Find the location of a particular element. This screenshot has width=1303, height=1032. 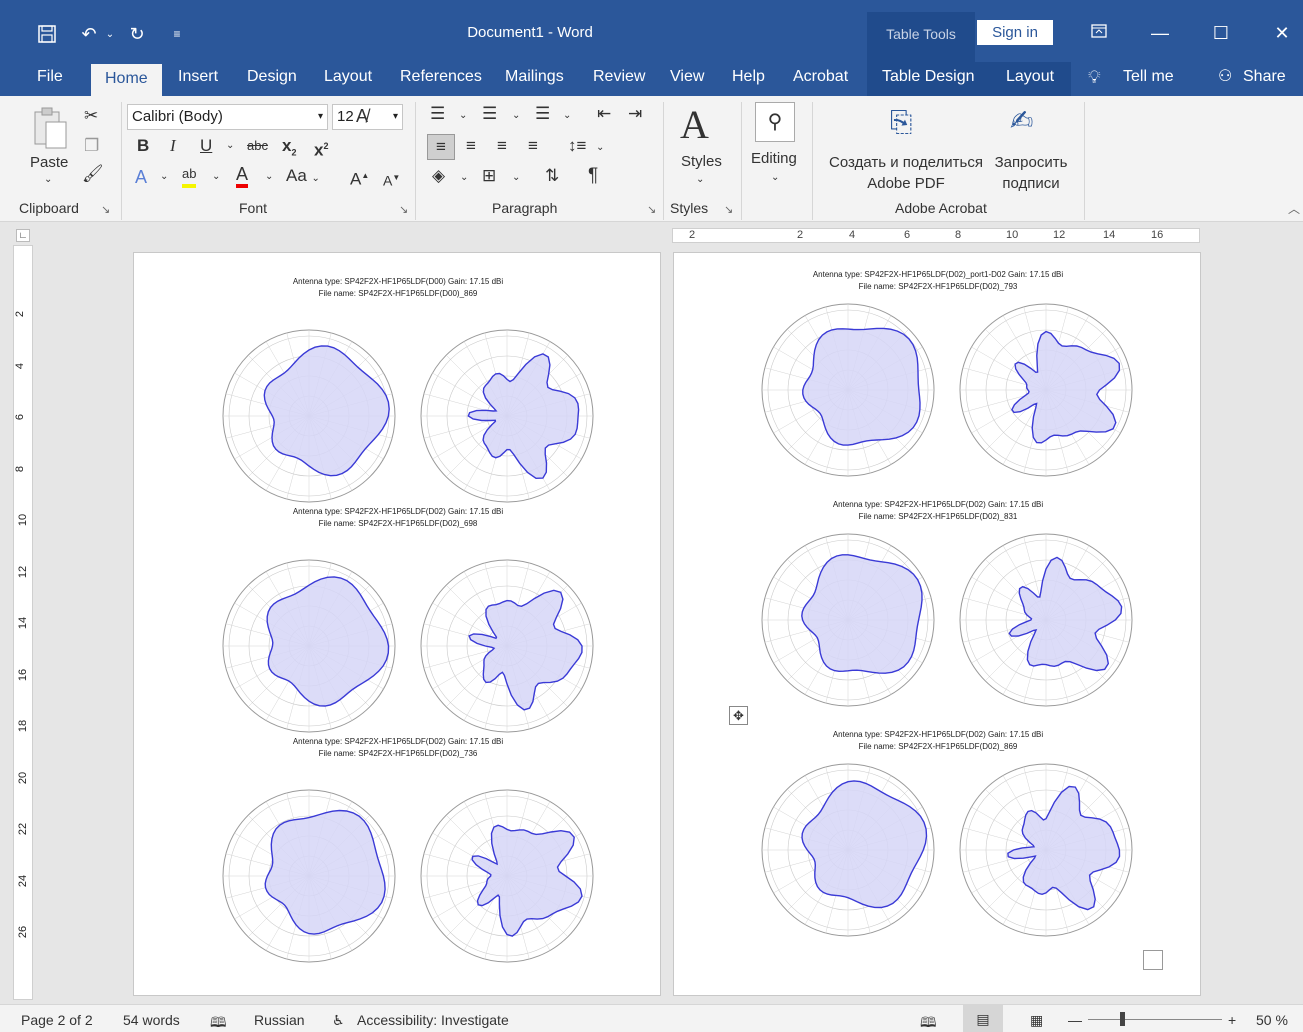

tab-references: References is located at coordinates (441, 79).